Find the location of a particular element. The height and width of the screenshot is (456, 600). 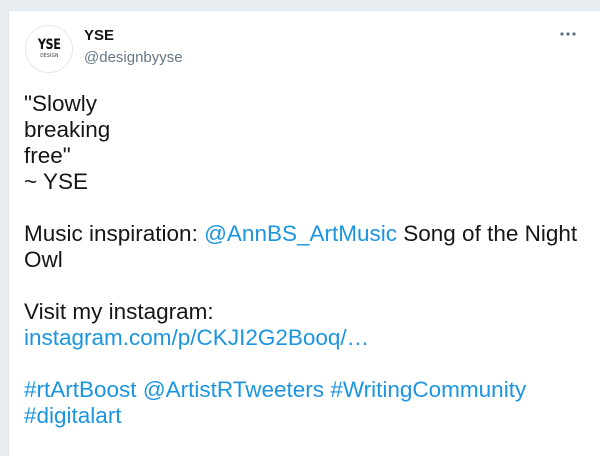

avatar: YSE DESIGN is located at coordinates (49, 49).